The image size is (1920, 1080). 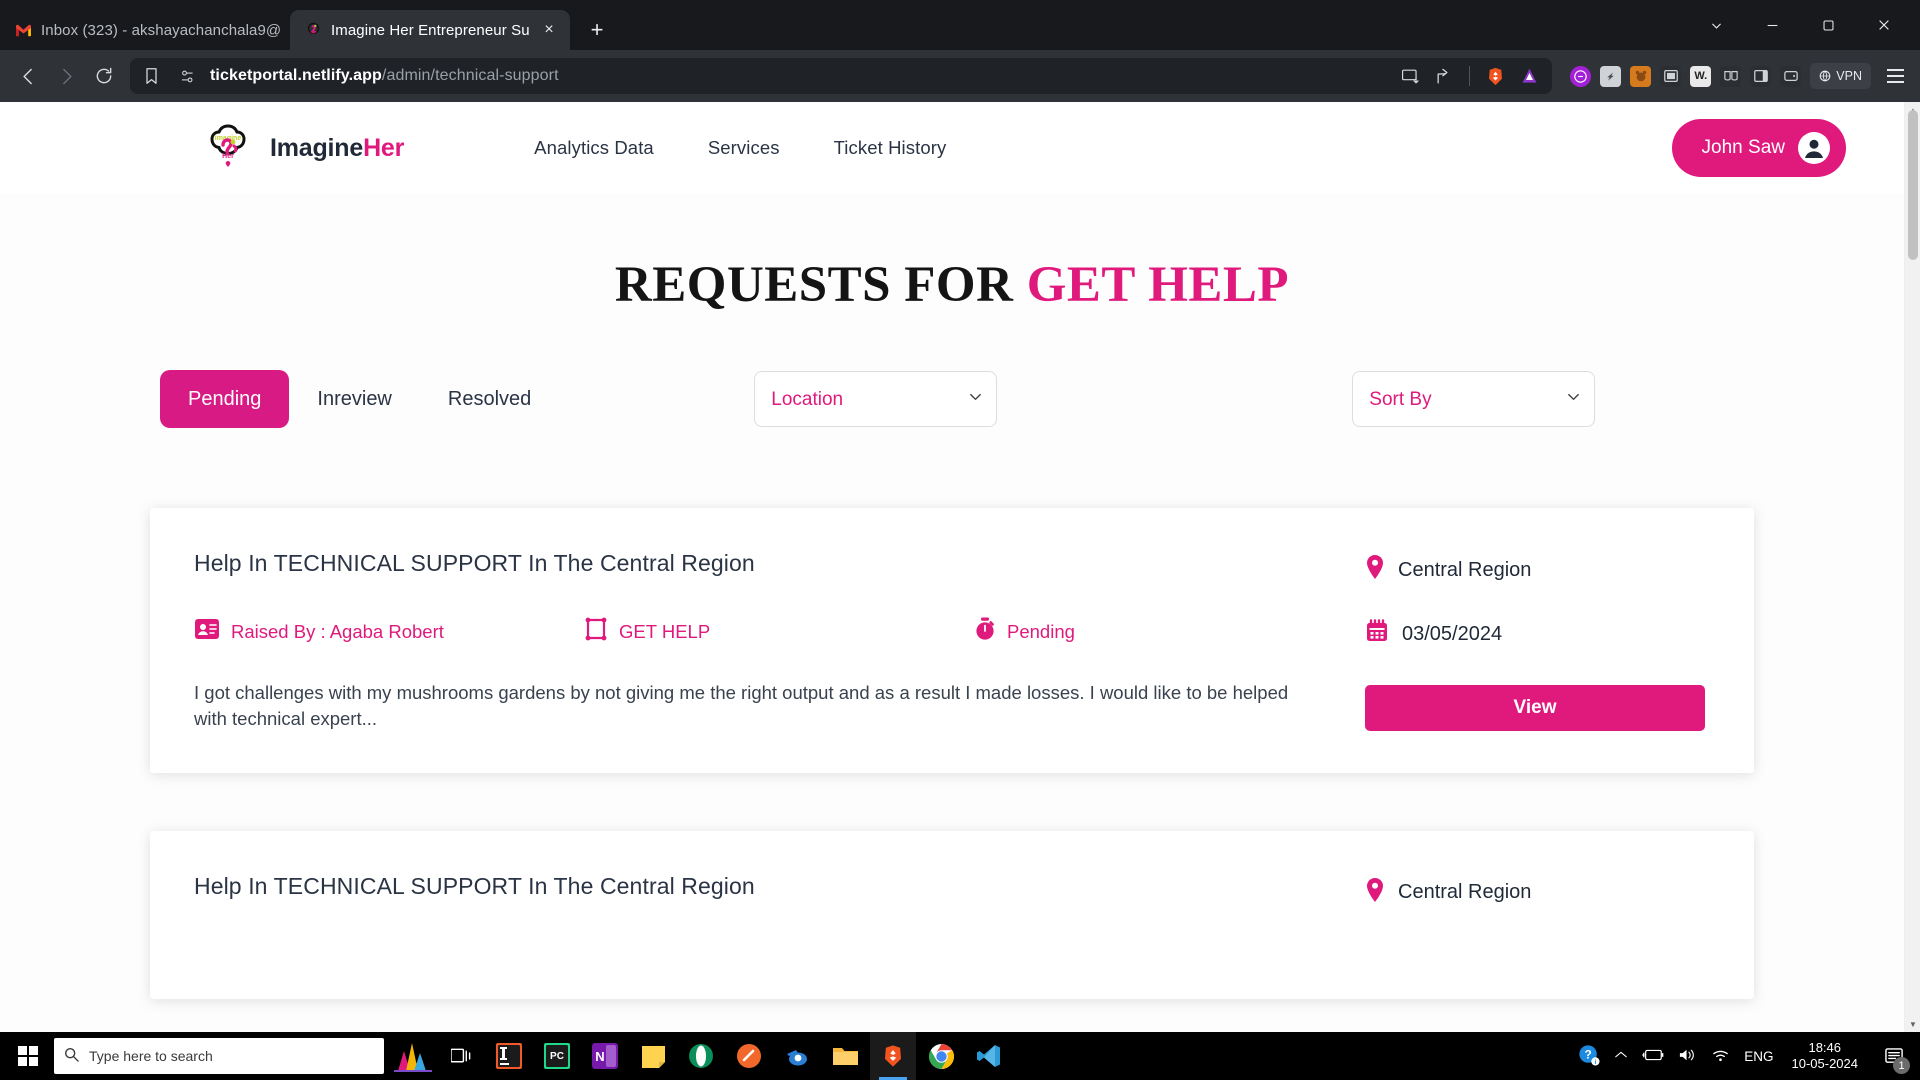 I want to click on chevron-down-icon, so click(x=1716, y=25).